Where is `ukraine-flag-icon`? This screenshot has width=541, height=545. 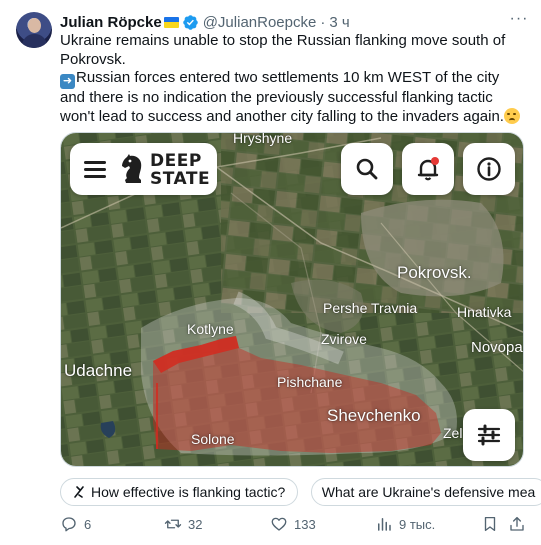
ukraine-flag-icon is located at coordinates (171, 22).